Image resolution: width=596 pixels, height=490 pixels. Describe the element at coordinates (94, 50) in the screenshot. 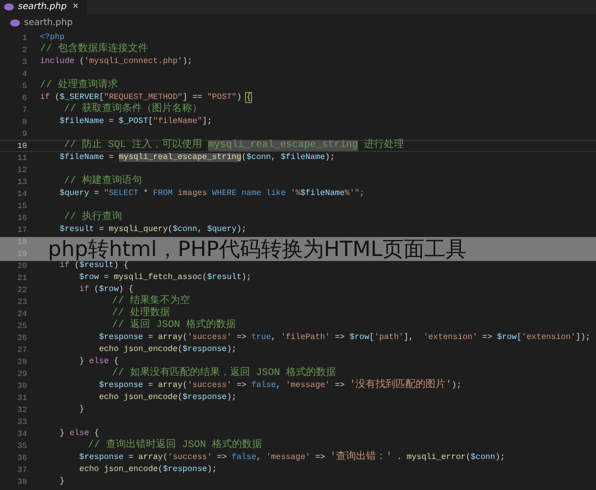

I see `code-line: // 包含数据库连接文件` at that location.